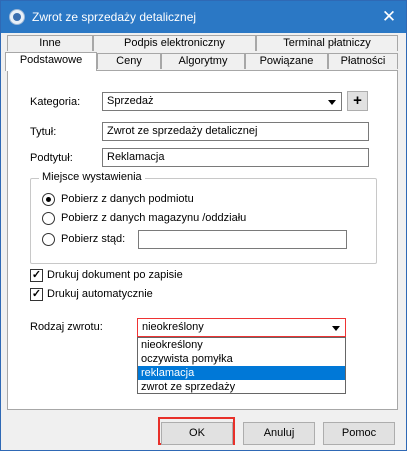 The height and width of the screenshot is (451, 407). What do you see at coordinates (241, 387) in the screenshot?
I see `option-zwrot-ze-sprzedazy: zwrot ze sprzedaży` at bounding box center [241, 387].